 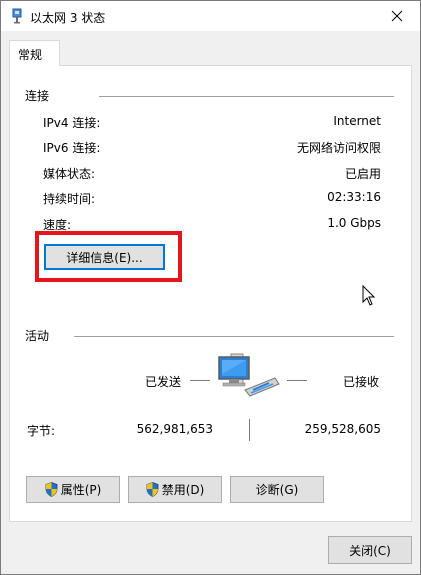 I want to click on sent-line, so click(x=200, y=380).